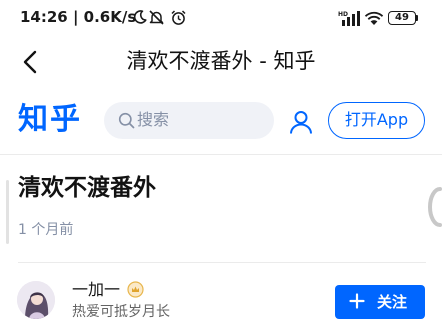 The image size is (442, 330). I want to click on avatar-illustration, so click(36, 300).